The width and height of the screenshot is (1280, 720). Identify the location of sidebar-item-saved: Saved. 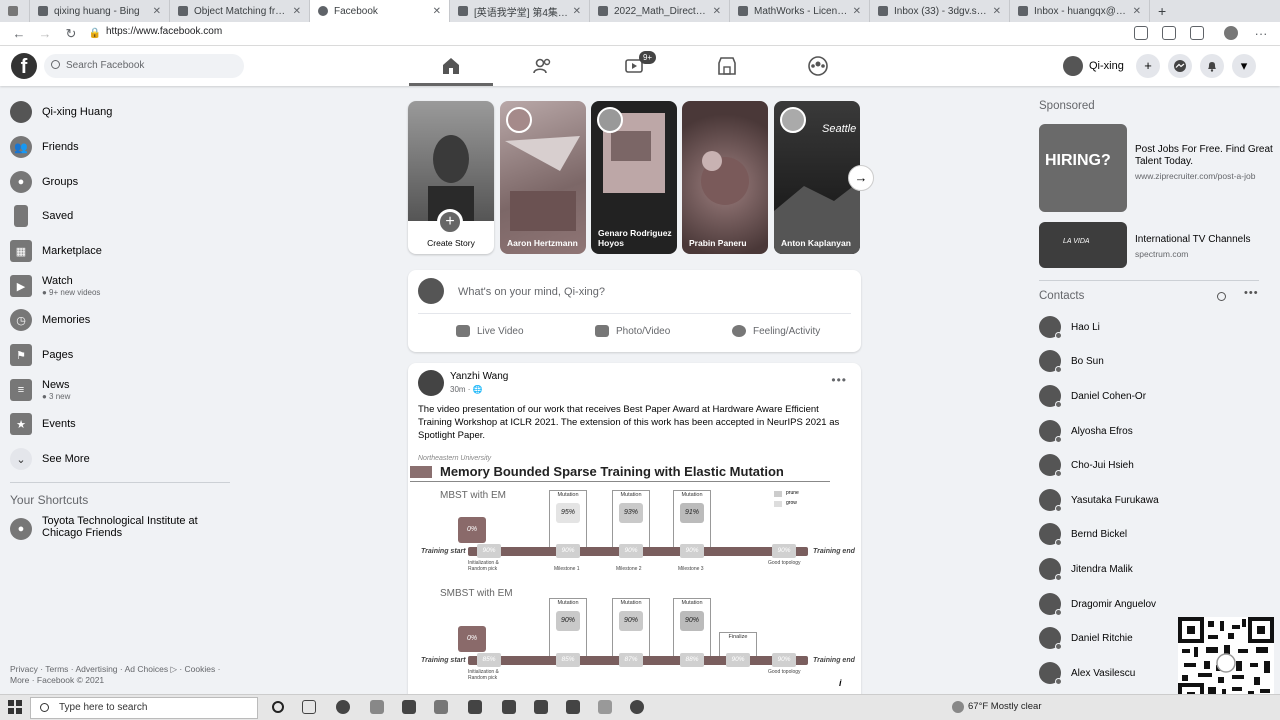
(41, 216).